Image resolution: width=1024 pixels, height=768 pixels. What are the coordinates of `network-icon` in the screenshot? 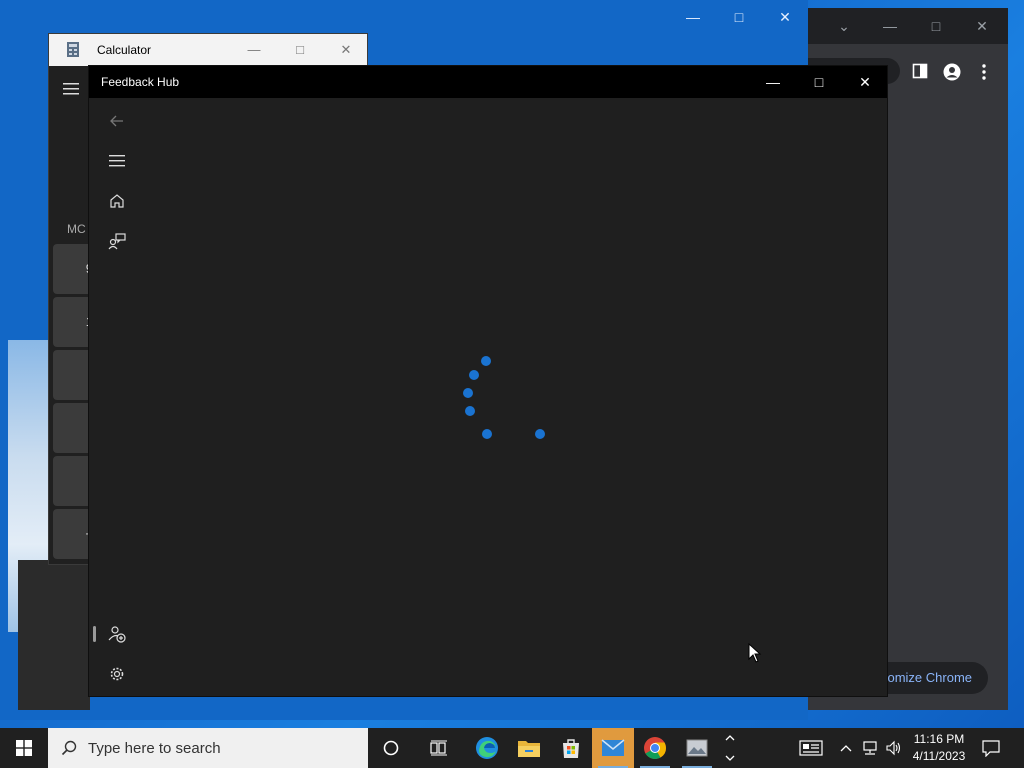 It's located at (870, 748).